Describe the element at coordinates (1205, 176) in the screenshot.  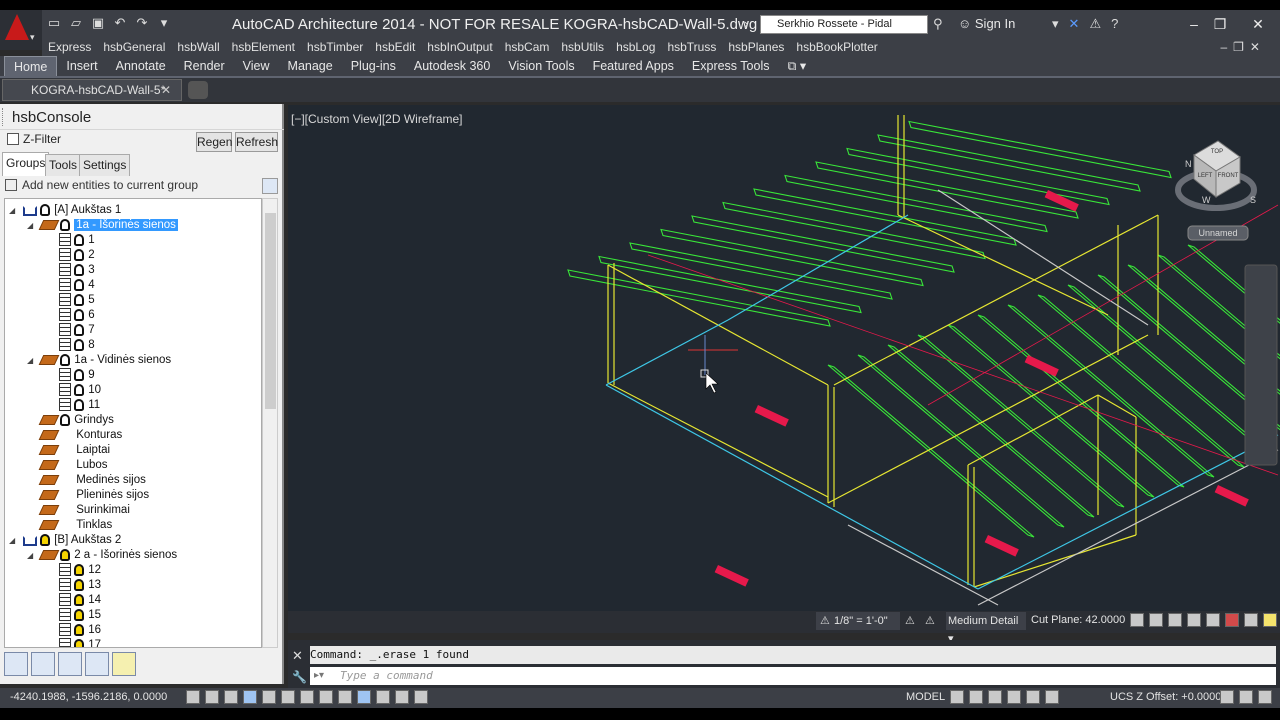
I see `viewcube-face-label: LEFT` at that location.